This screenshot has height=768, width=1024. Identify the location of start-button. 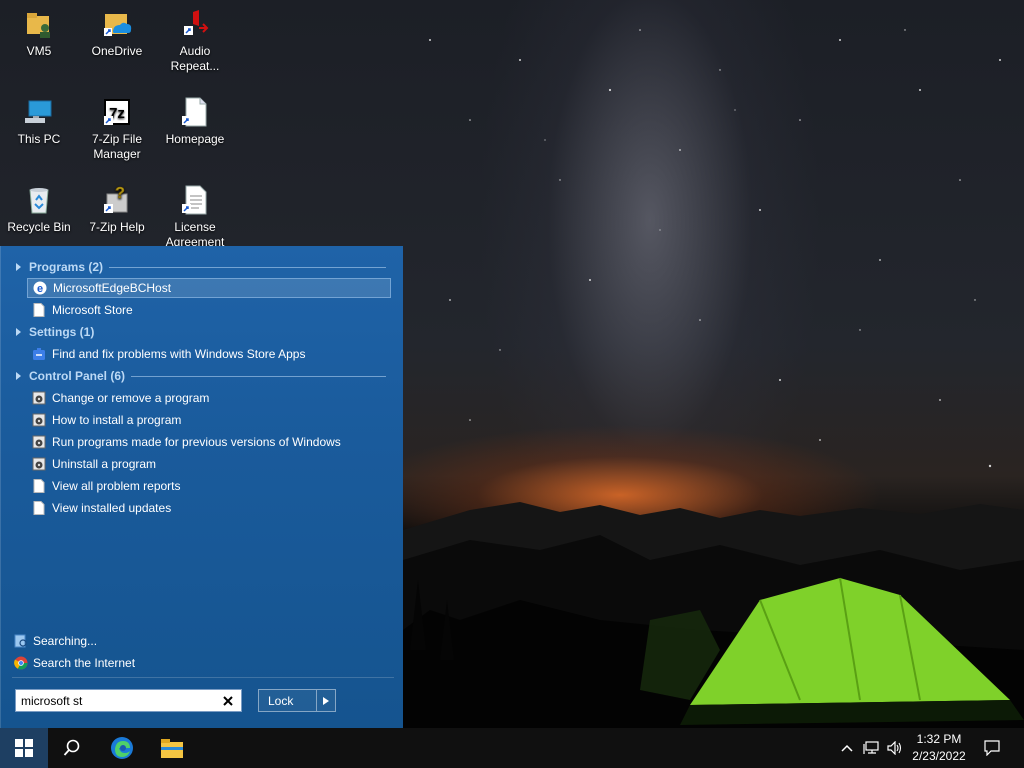
(24, 748).